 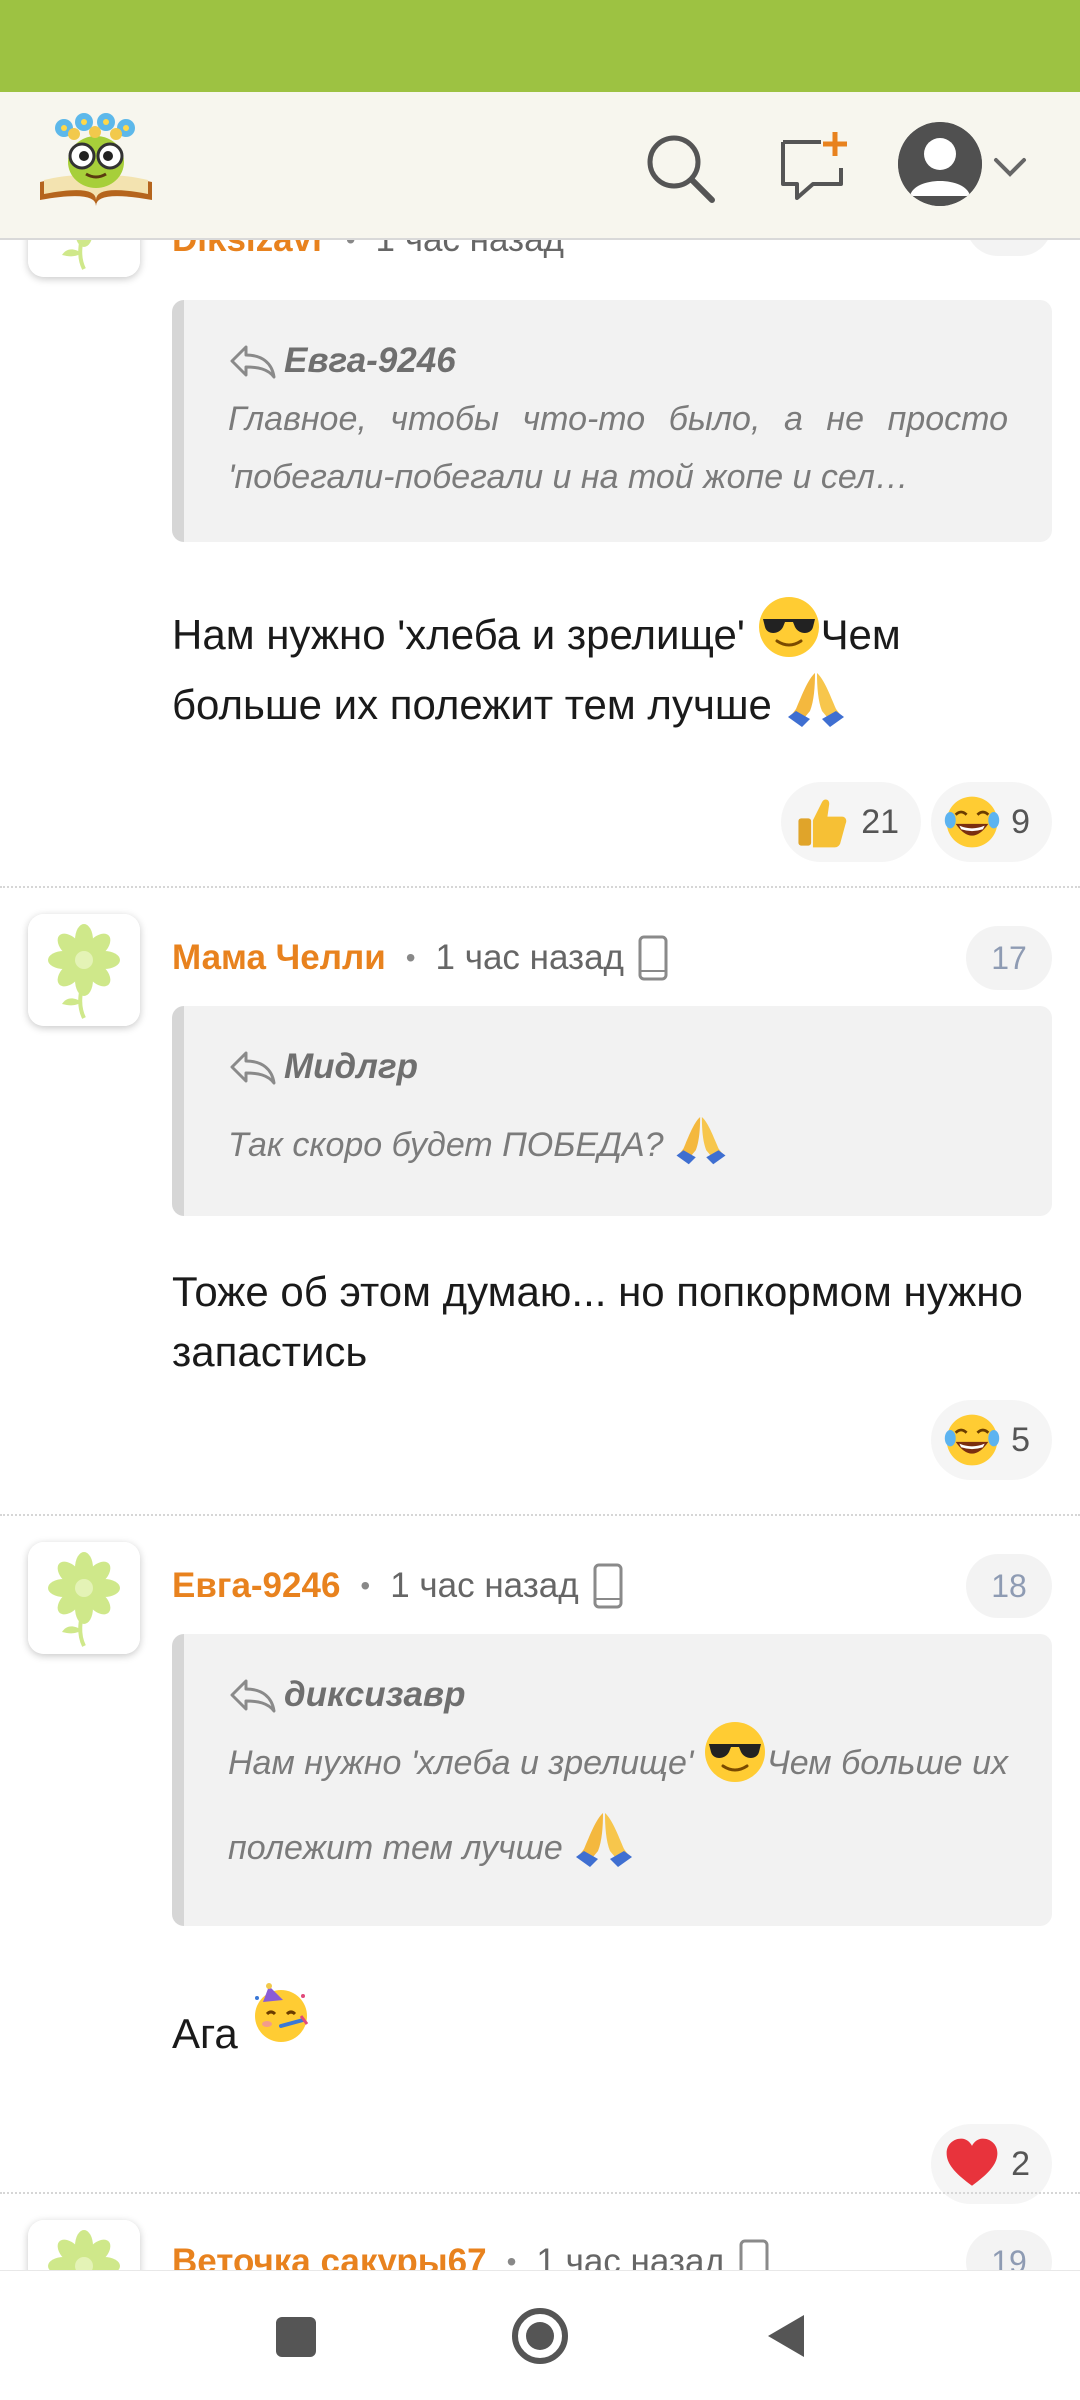 I want to click on add-chat-icon, so click(x=815, y=168).